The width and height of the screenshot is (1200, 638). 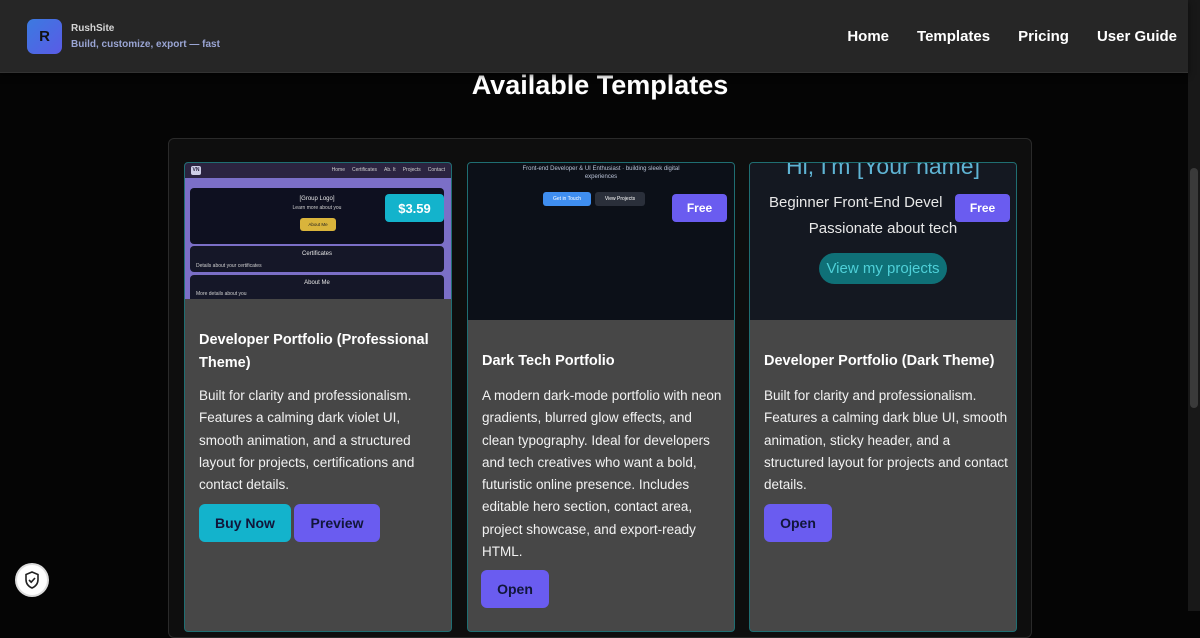 I want to click on nav-templates: Templates, so click(x=953, y=36).